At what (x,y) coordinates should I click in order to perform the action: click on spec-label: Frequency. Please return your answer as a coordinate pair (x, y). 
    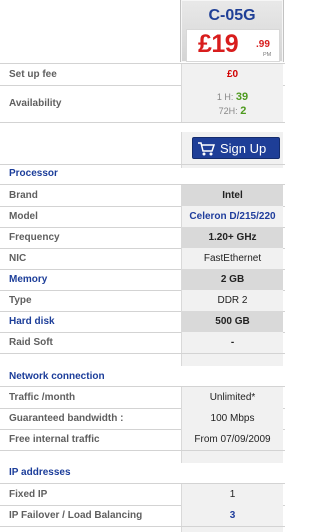
    Looking at the image, I should click on (34, 237).